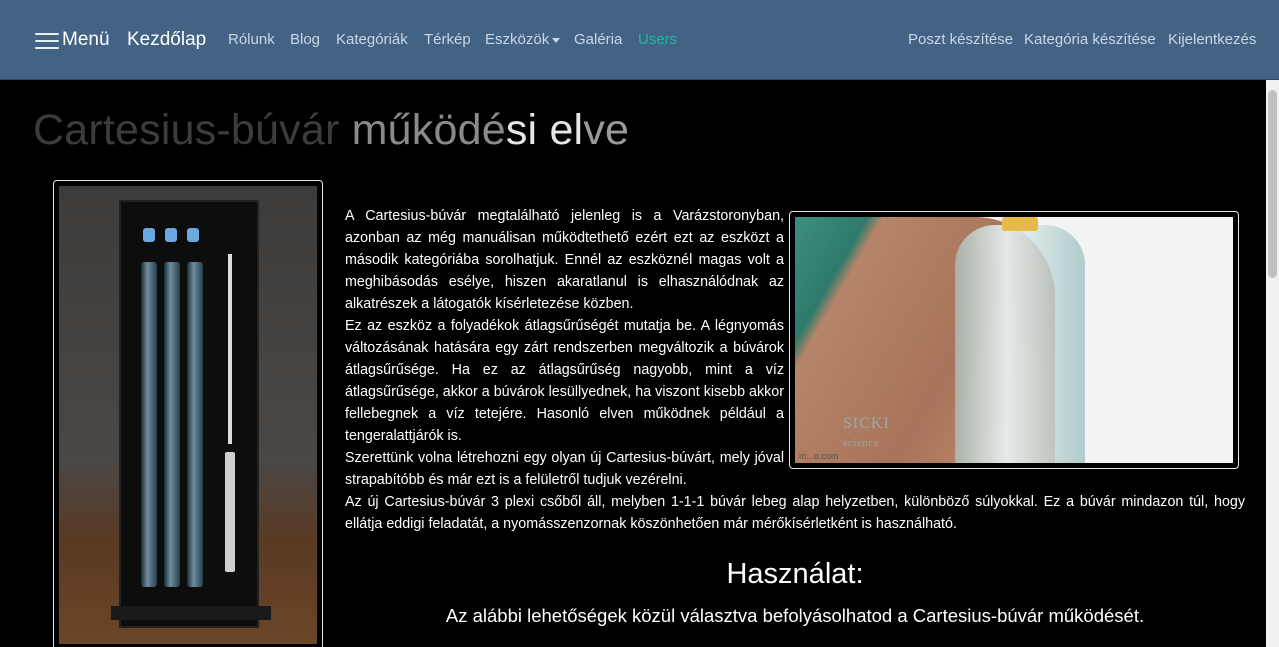 This screenshot has height=647, width=1279. I want to click on nav-link-galeria: Galéria, so click(598, 39).